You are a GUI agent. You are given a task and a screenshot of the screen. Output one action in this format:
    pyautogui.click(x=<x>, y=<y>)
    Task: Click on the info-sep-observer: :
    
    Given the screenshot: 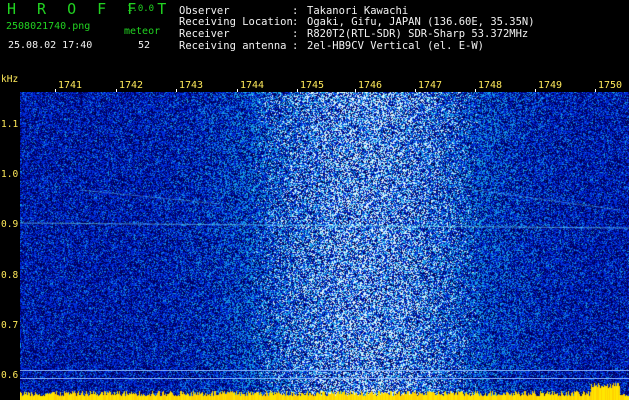 What is the action you would take?
    pyautogui.click(x=295, y=11)
    